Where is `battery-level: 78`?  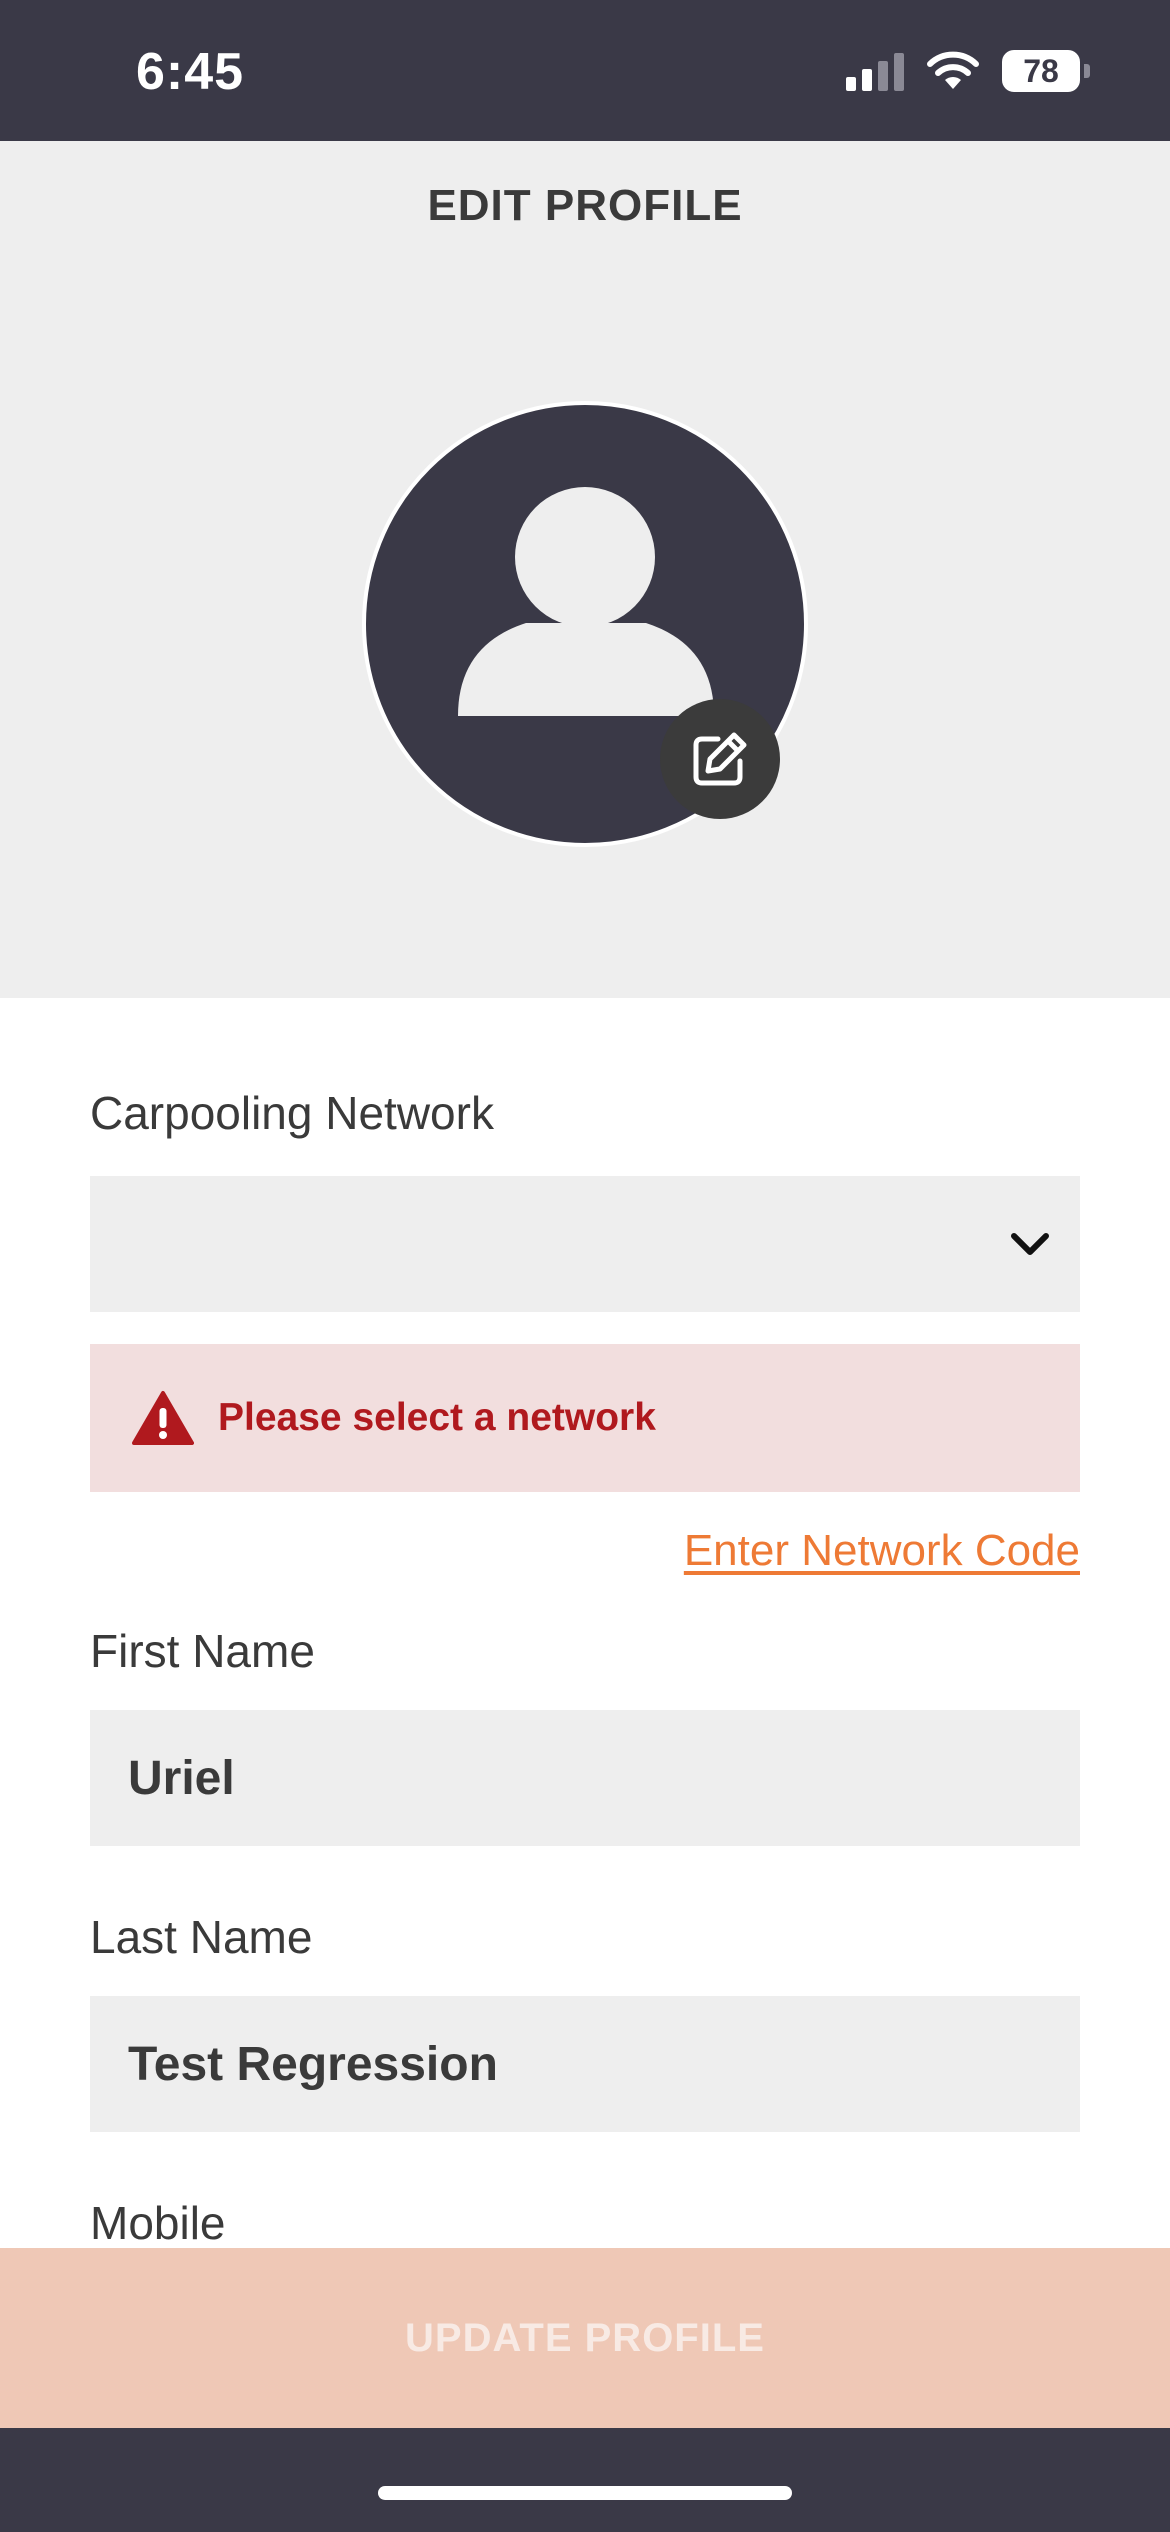
battery-level: 78 is located at coordinates (1041, 70).